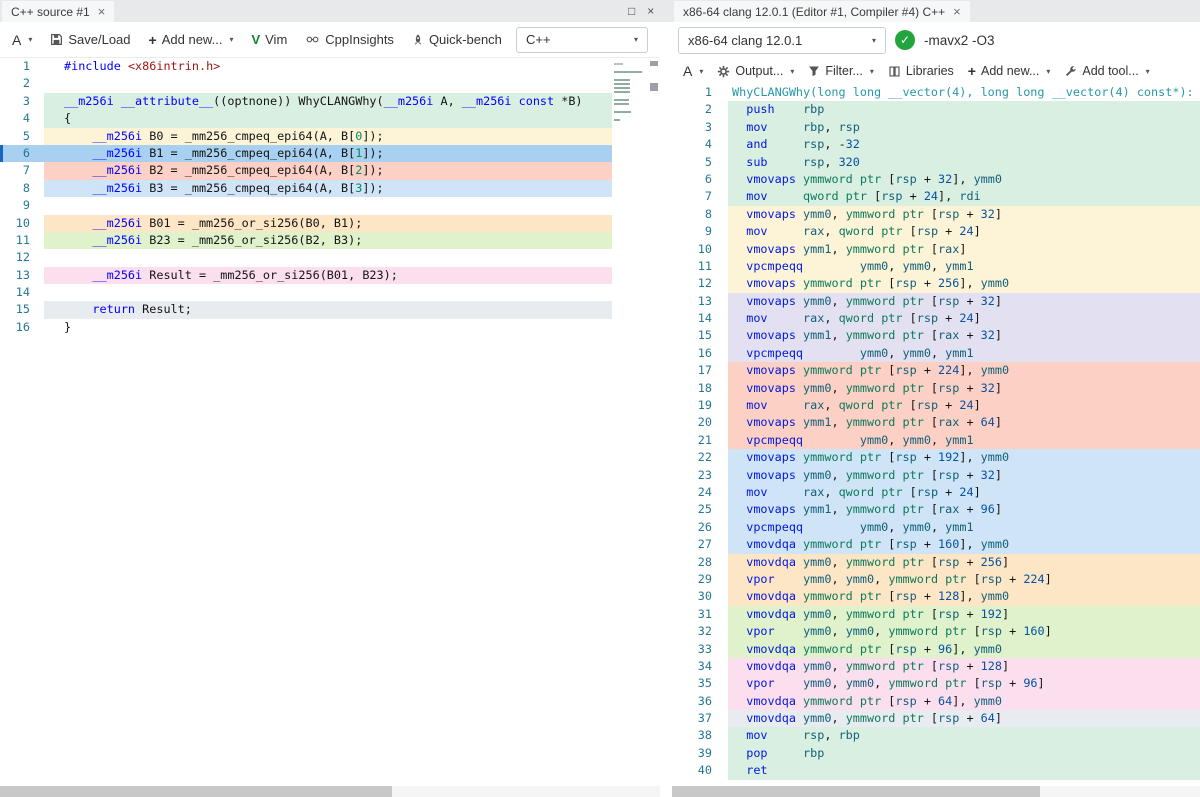 Image resolution: width=1200 pixels, height=797 pixels. I want to click on source-line: 16}, so click(306, 327).